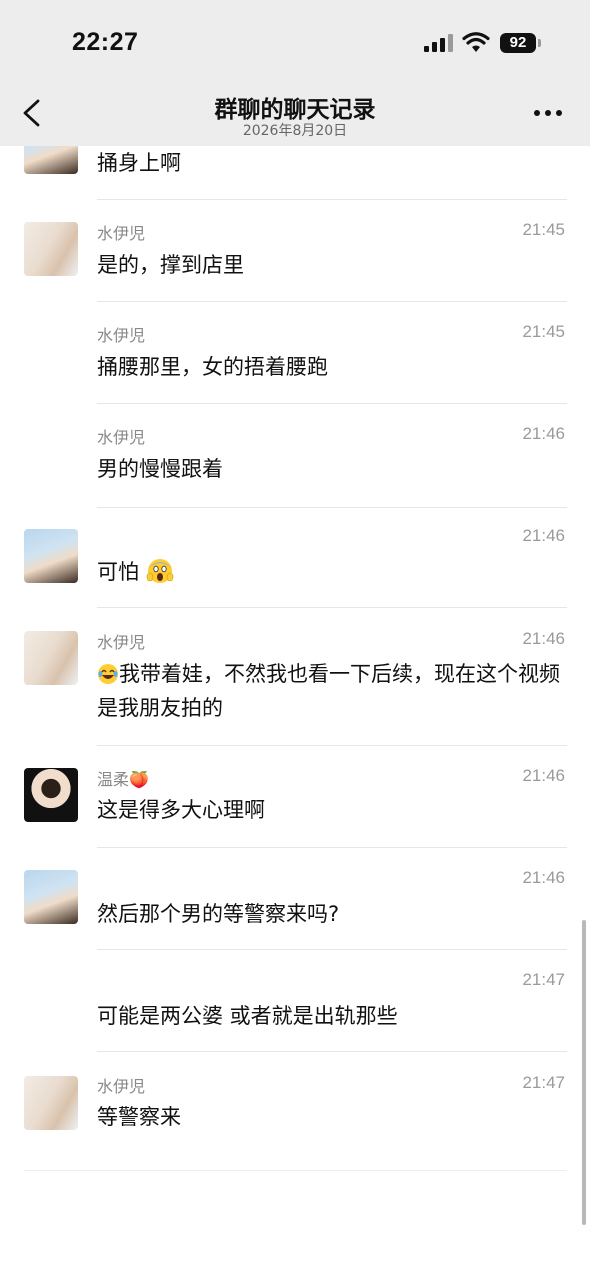  I want to click on message-text: 这是得多大心理啊, so click(181, 810).